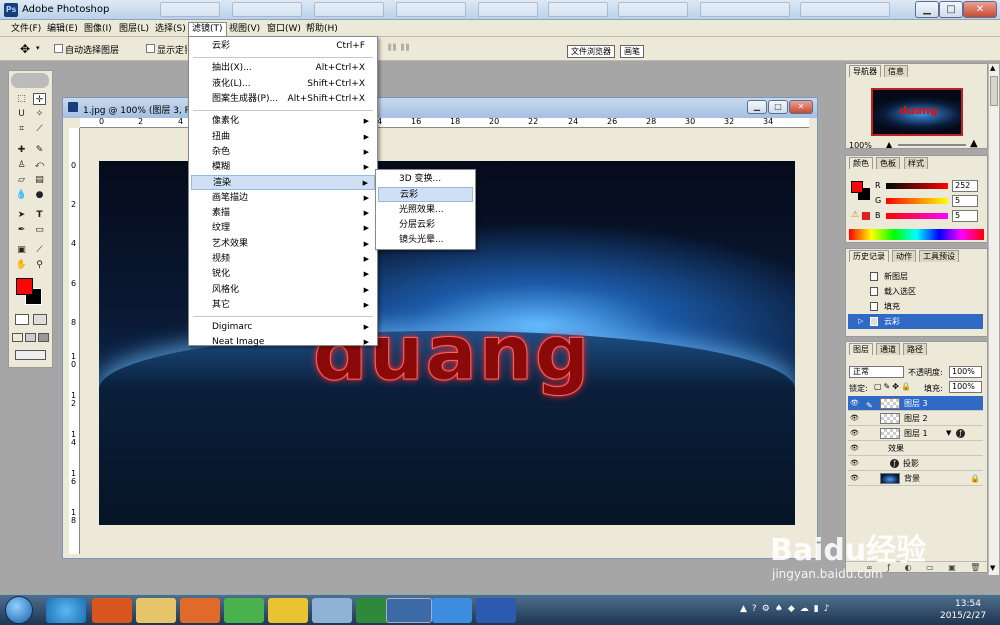  Describe the element at coordinates (993, 319) in the screenshot. I see `vertical-scrollbar: ▲ ▼` at that location.